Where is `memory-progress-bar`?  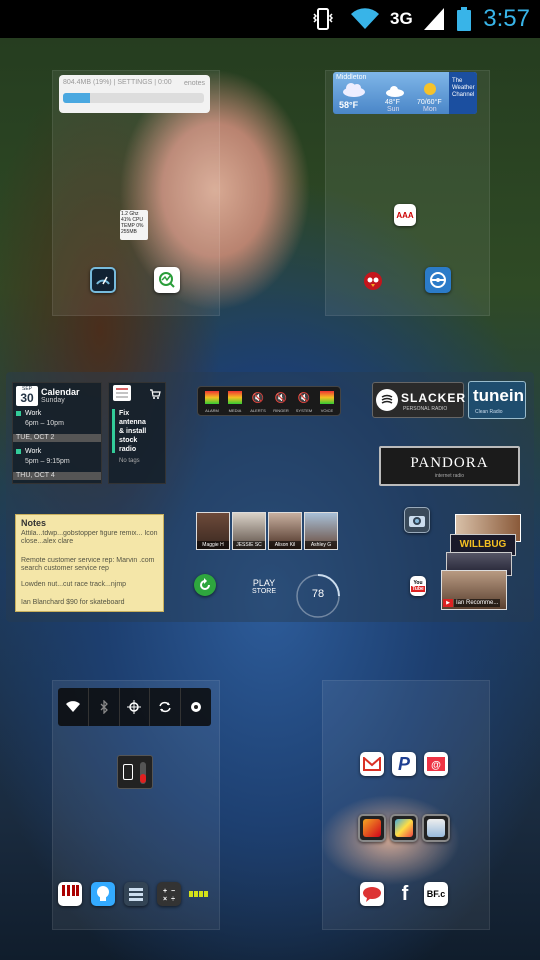 memory-progress-bar is located at coordinates (133, 98).